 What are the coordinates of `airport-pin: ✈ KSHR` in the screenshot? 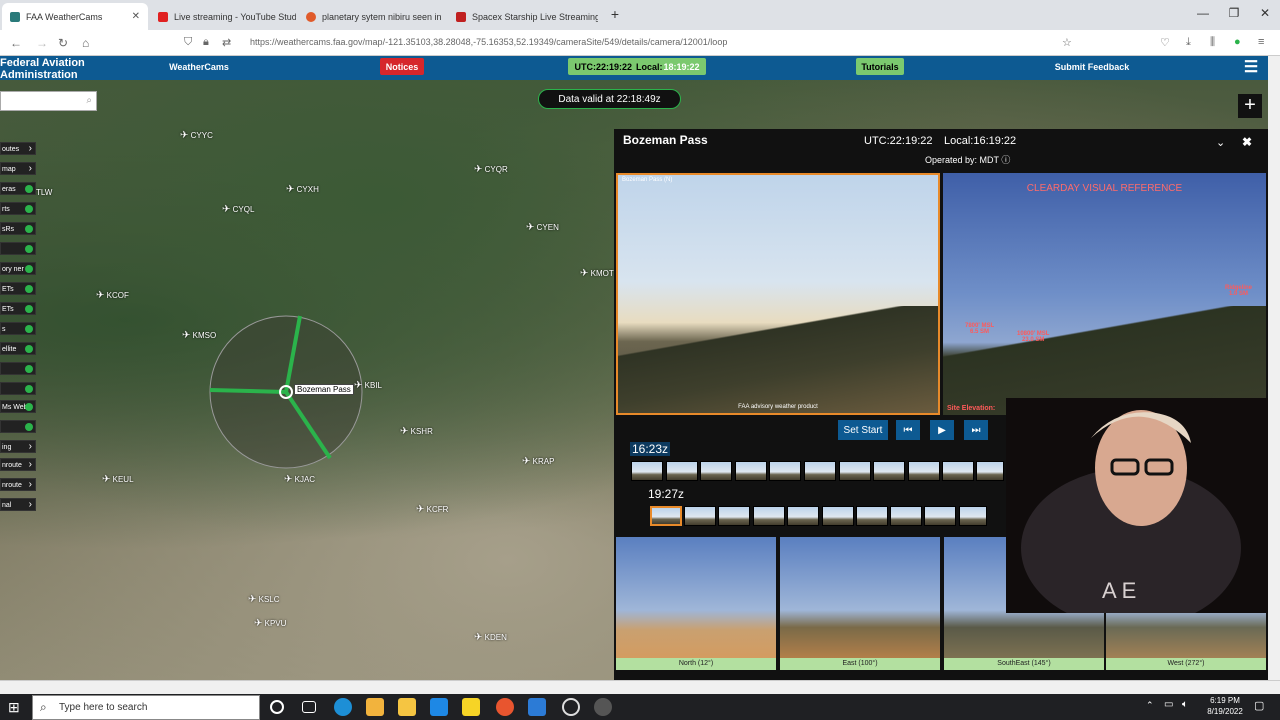 It's located at (416, 431).